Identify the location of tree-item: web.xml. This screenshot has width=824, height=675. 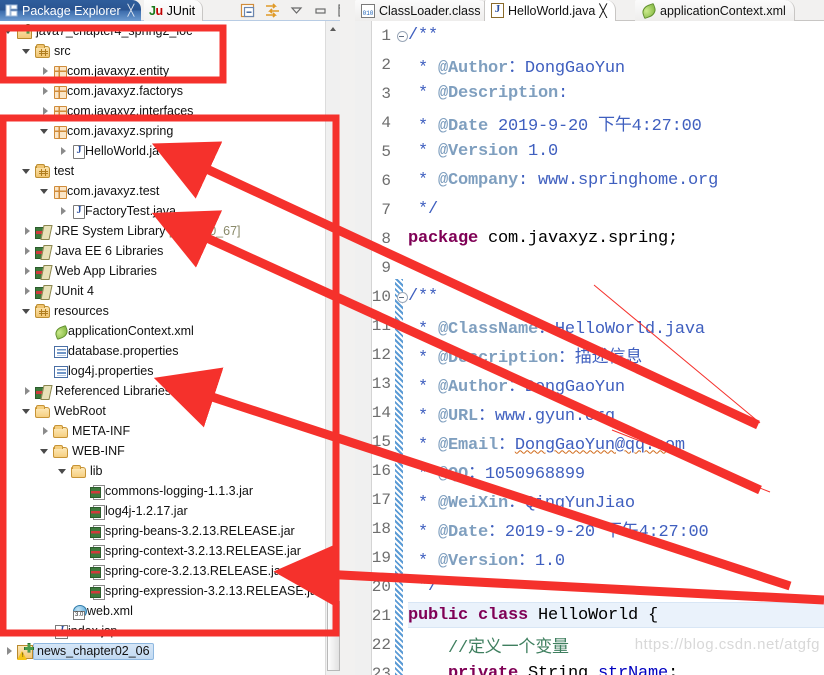
(170, 611).